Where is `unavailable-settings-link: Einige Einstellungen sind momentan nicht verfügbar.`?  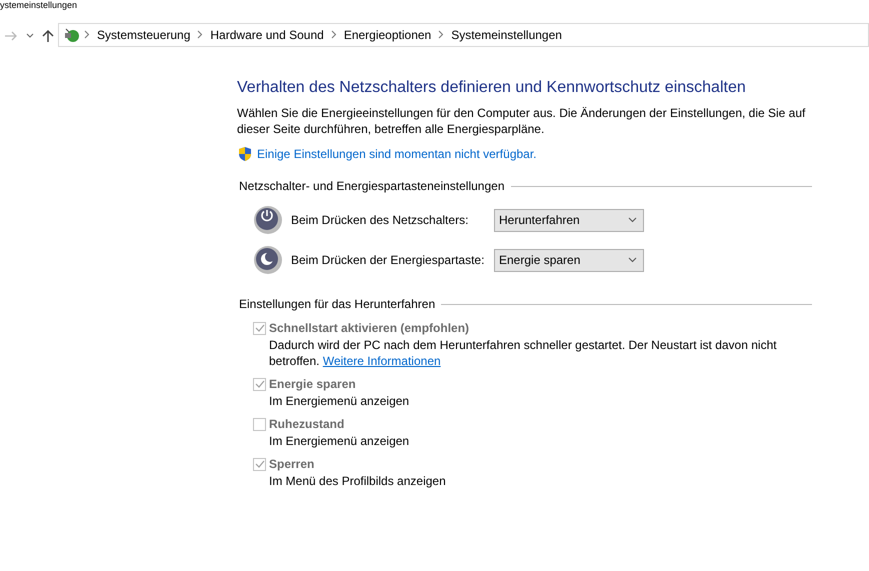 unavailable-settings-link: Einige Einstellungen sind momentan nicht verfügbar. is located at coordinates (397, 154).